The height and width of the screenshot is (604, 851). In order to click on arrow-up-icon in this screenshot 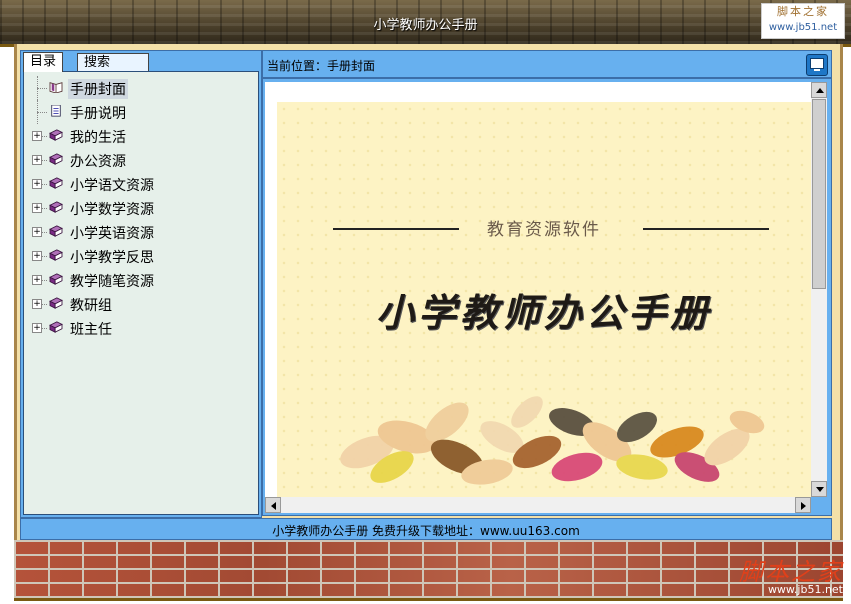, I will do `click(820, 90)`.